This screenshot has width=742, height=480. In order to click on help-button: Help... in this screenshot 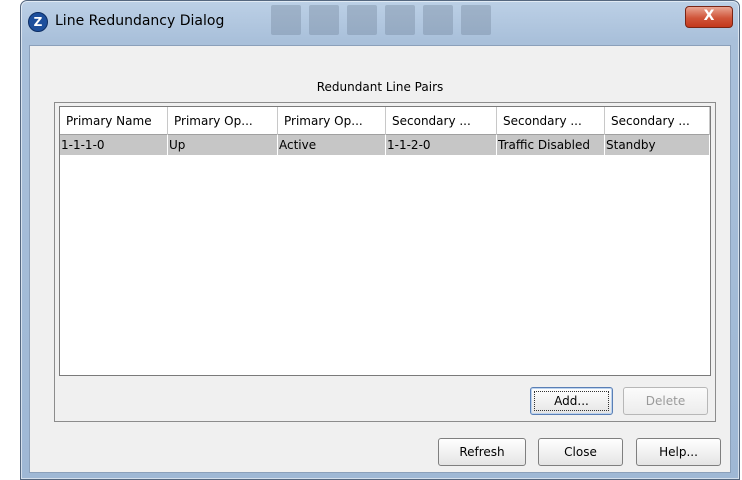, I will do `click(678, 452)`.